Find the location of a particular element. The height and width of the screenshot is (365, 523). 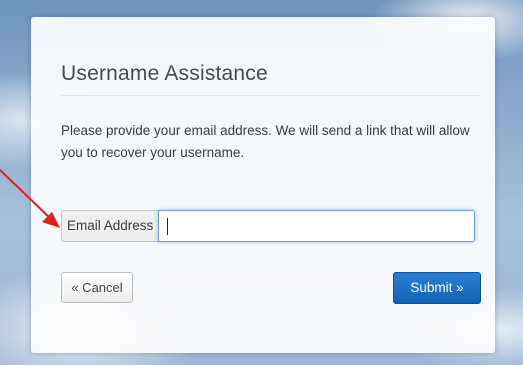

arrow-head is located at coordinates (51, 220).